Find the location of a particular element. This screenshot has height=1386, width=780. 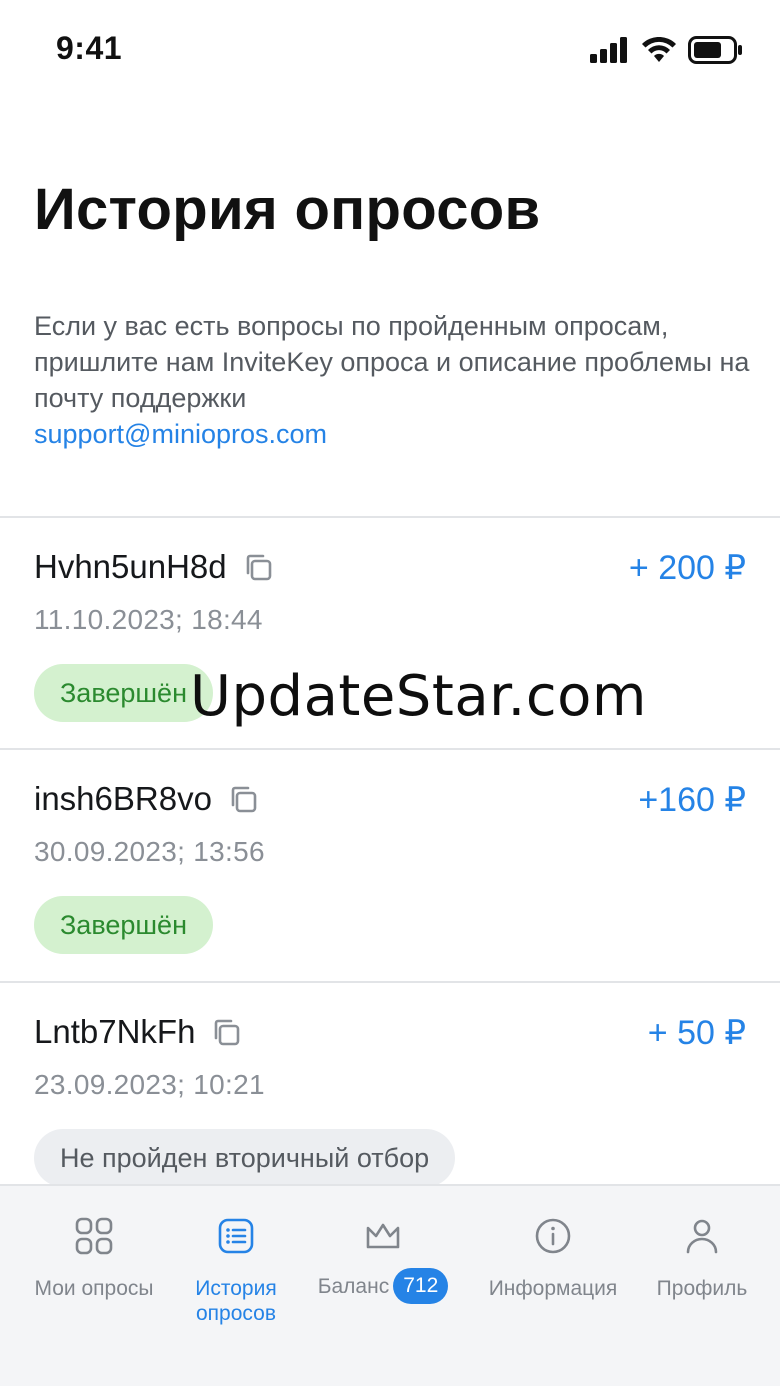

nav-item-survey-history: История опросов is located at coordinates (236, 1261).